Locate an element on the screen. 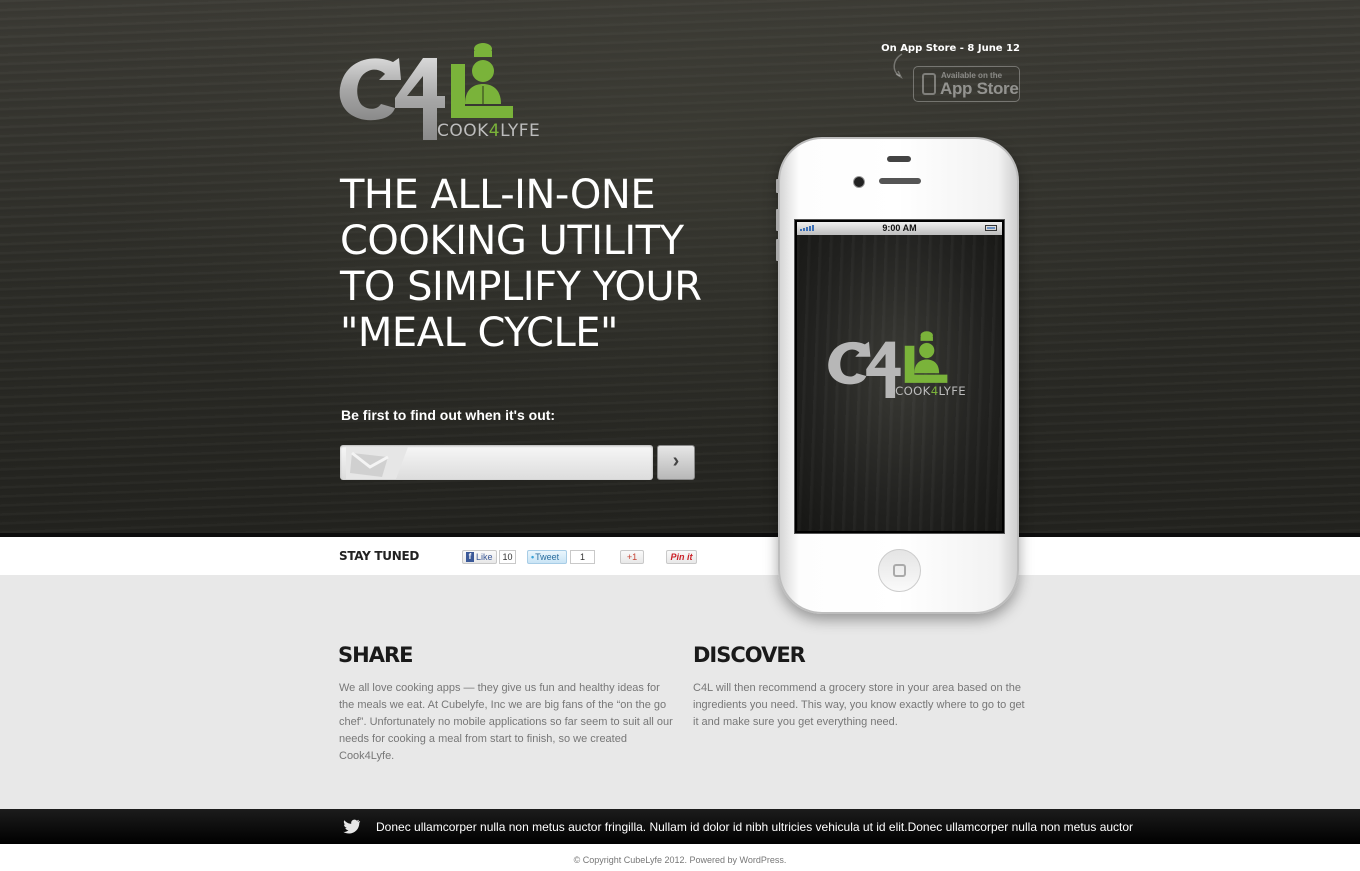 This screenshot has width=1360, height=871. pinterest-button: Pin it is located at coordinates (681, 557).